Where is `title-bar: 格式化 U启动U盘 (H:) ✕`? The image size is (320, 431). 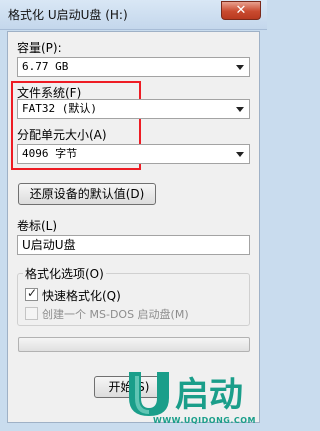 title-bar: 格式化 U启动U盘 (H:) ✕ is located at coordinates (133, 15).